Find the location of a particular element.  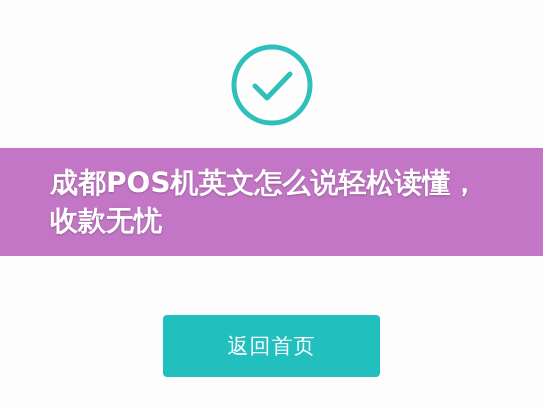

success-check-icon is located at coordinates (271, 85).